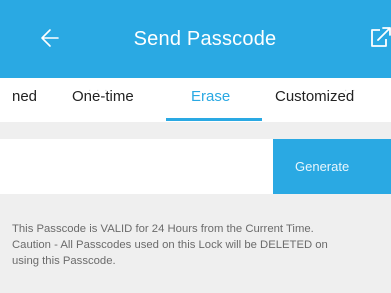  I want to click on tab-erase: Erase, so click(210, 100).